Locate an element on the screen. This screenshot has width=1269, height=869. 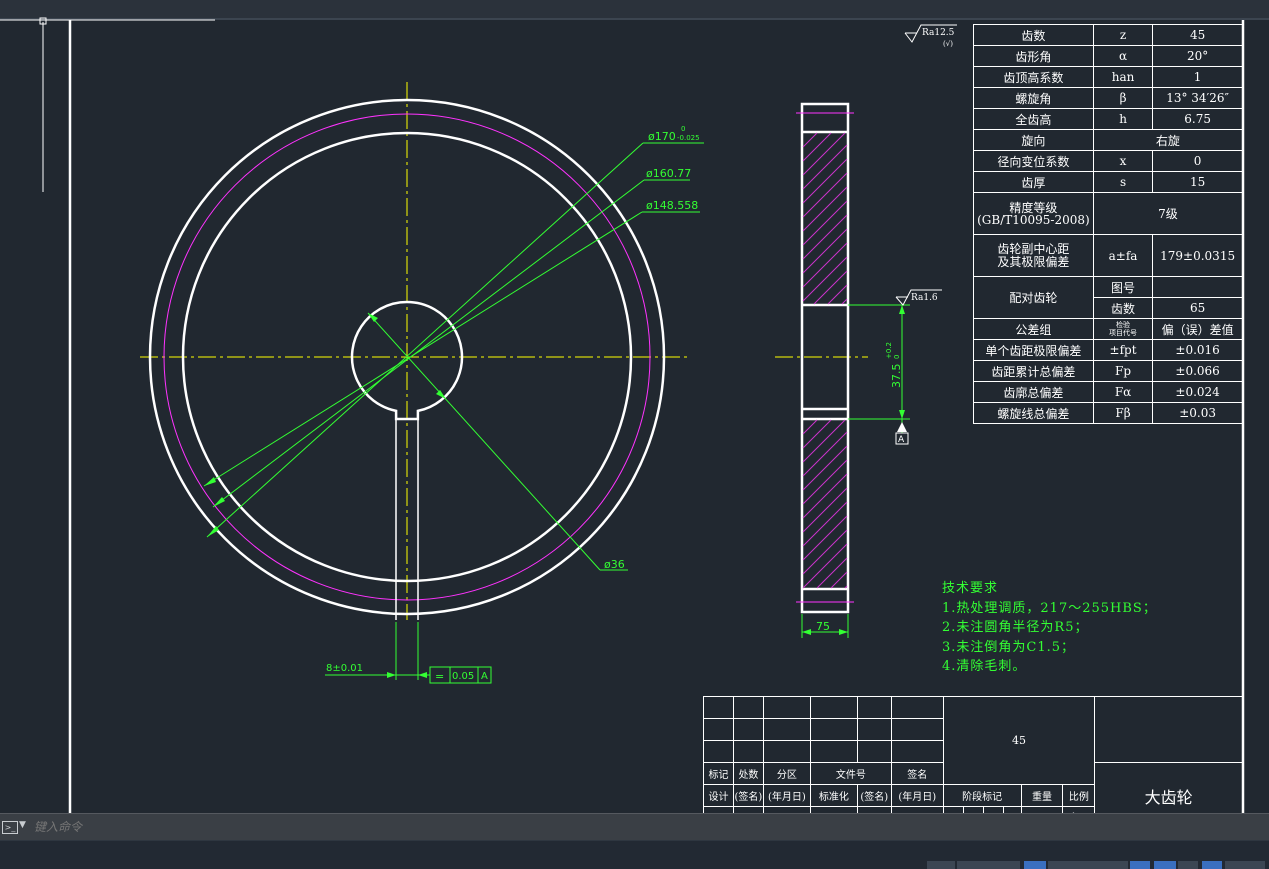
roughness-bore: Ra1.6 is located at coordinates (924, 298).